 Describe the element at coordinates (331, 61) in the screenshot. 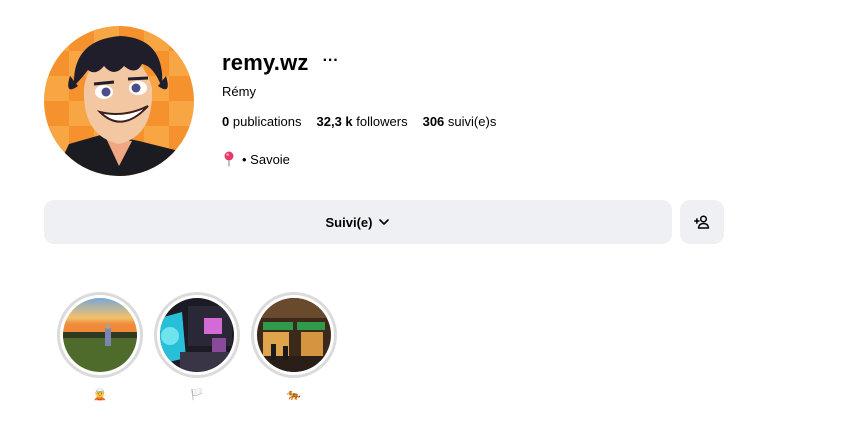

I see `more-options-button: ···` at that location.